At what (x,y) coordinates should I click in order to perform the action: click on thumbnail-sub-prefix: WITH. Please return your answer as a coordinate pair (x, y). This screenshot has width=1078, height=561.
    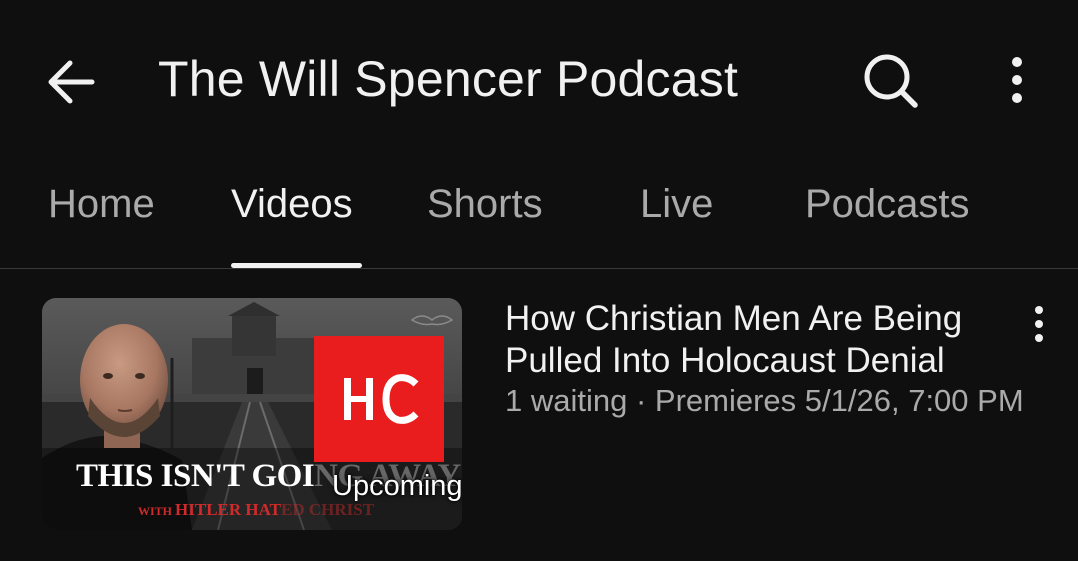
    Looking at the image, I should click on (157, 511).